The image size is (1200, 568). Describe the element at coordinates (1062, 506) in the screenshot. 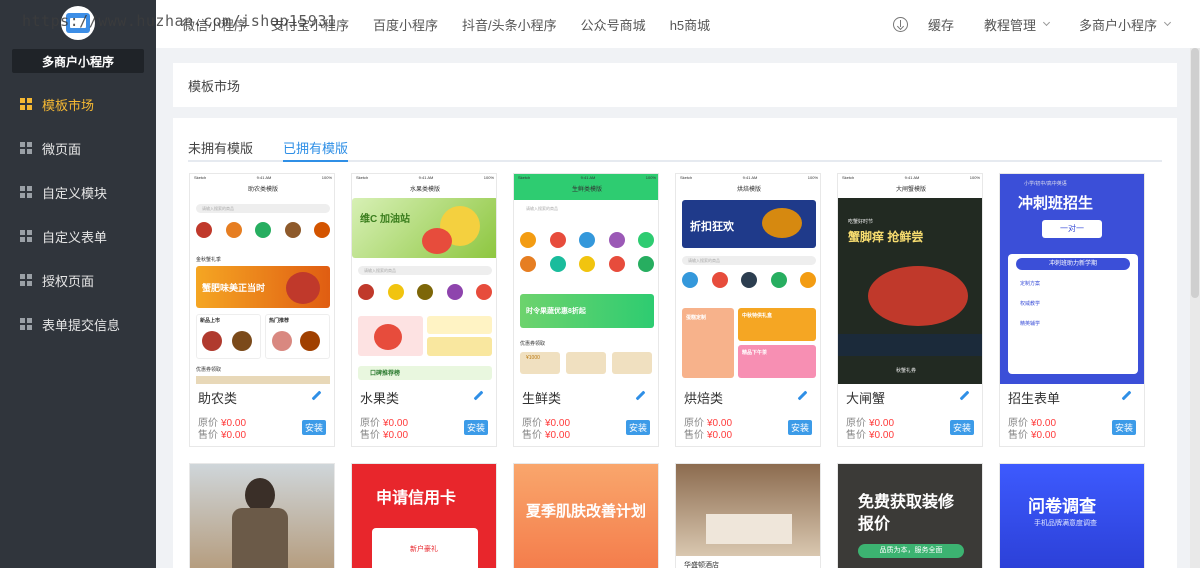

I see `preview-headline: 问卷调查` at that location.